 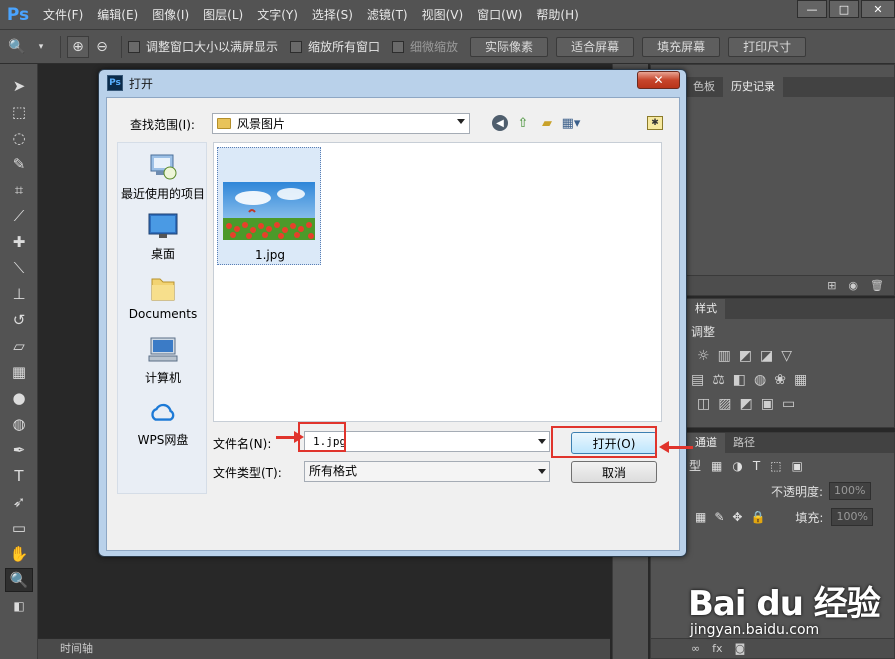 What do you see at coordinates (19, 398) in the screenshot?
I see `blur-tool-icon: ●` at bounding box center [19, 398].